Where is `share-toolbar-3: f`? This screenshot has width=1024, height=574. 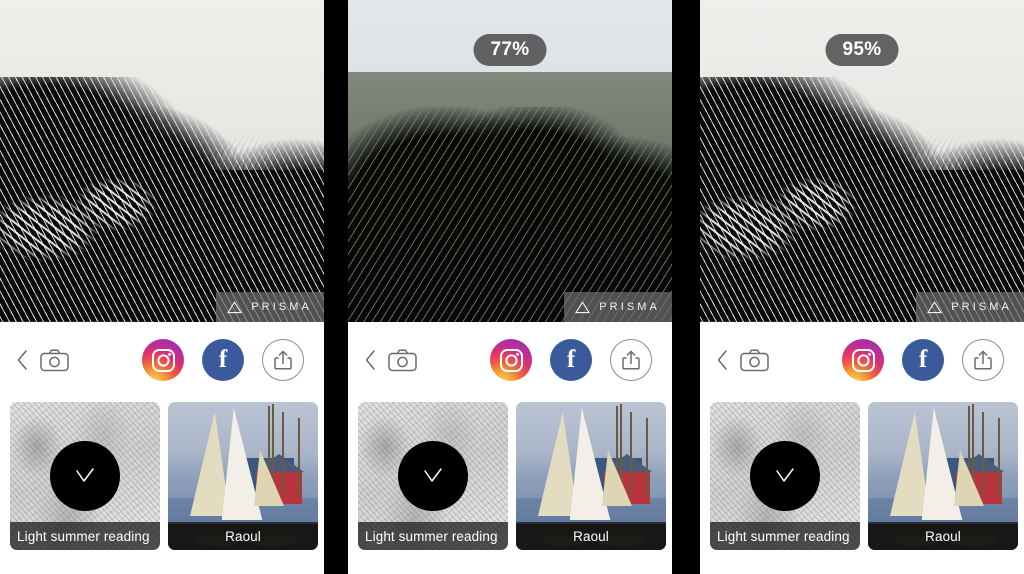
share-toolbar-3: f is located at coordinates (862, 360).